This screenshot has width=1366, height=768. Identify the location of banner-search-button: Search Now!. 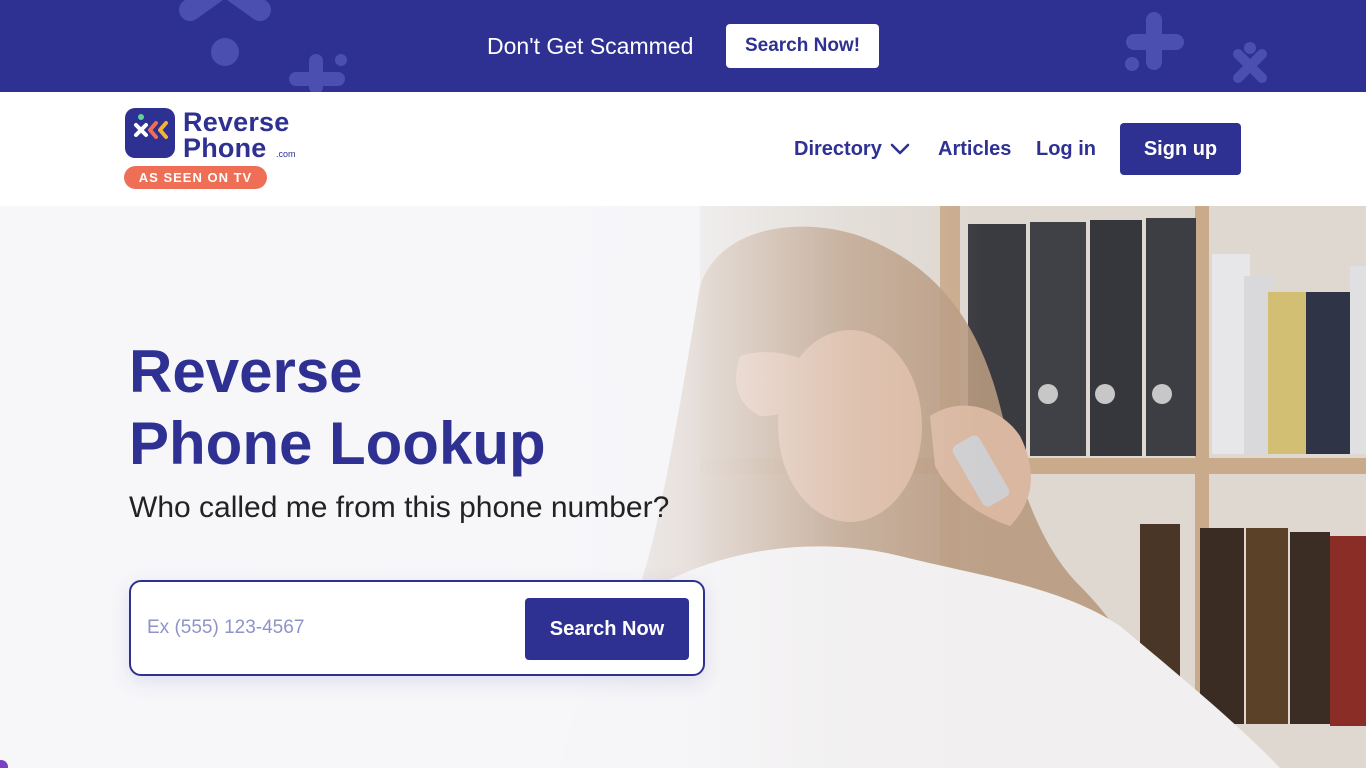
(802, 46).